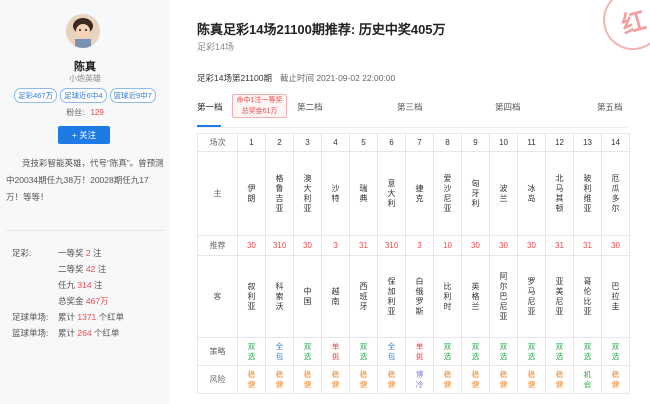 This screenshot has width=650, height=404. Describe the element at coordinates (259, 111) in the screenshot. I see `hit-badge-line: 总奖金61万` at that location.